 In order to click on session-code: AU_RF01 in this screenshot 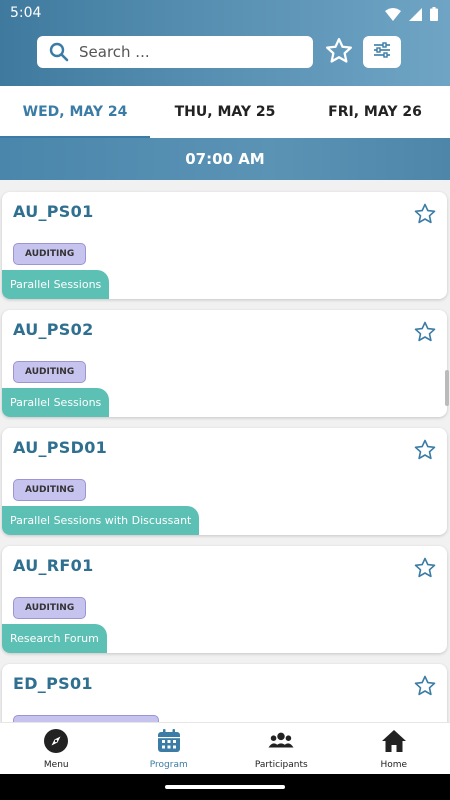, I will do `click(53, 565)`.